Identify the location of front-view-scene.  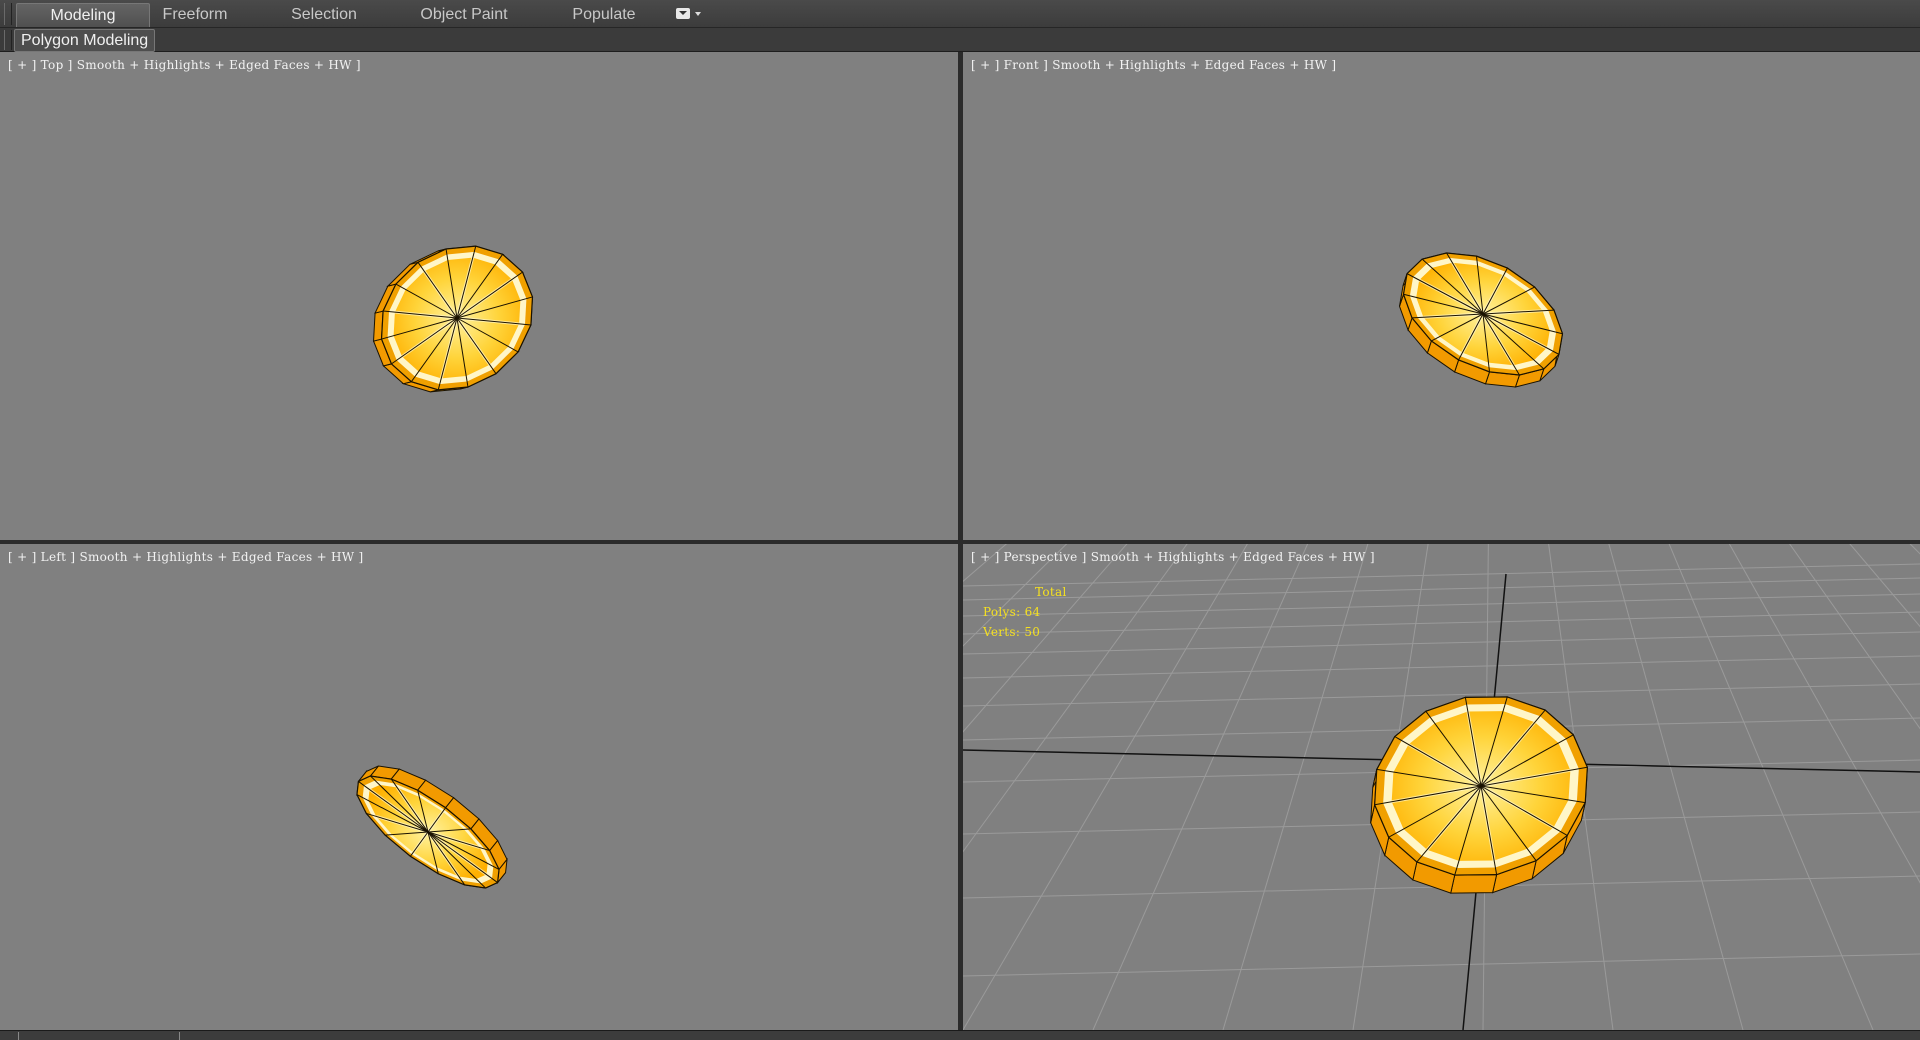
(1481, 320).